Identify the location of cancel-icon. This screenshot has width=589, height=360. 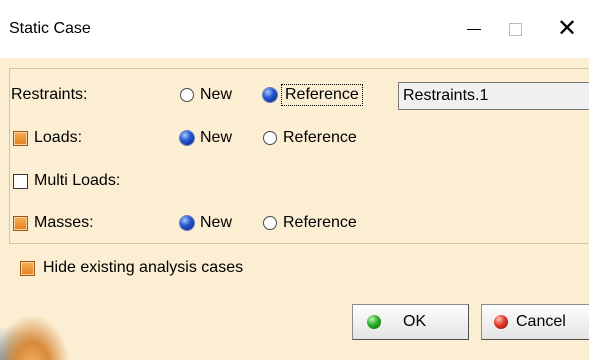
(501, 322).